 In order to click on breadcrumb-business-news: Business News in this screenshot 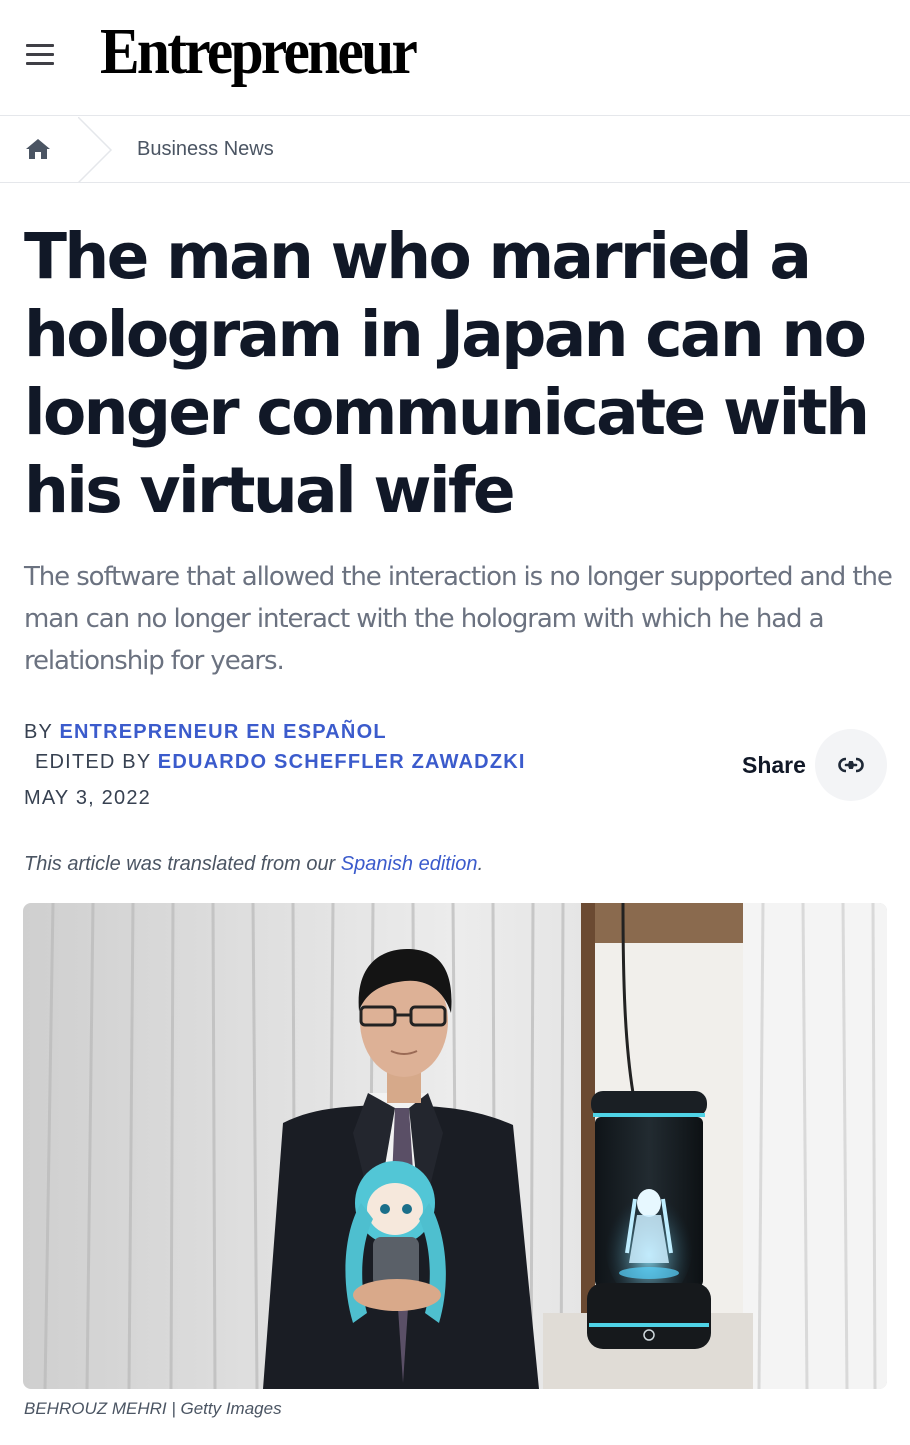, I will do `click(205, 149)`.